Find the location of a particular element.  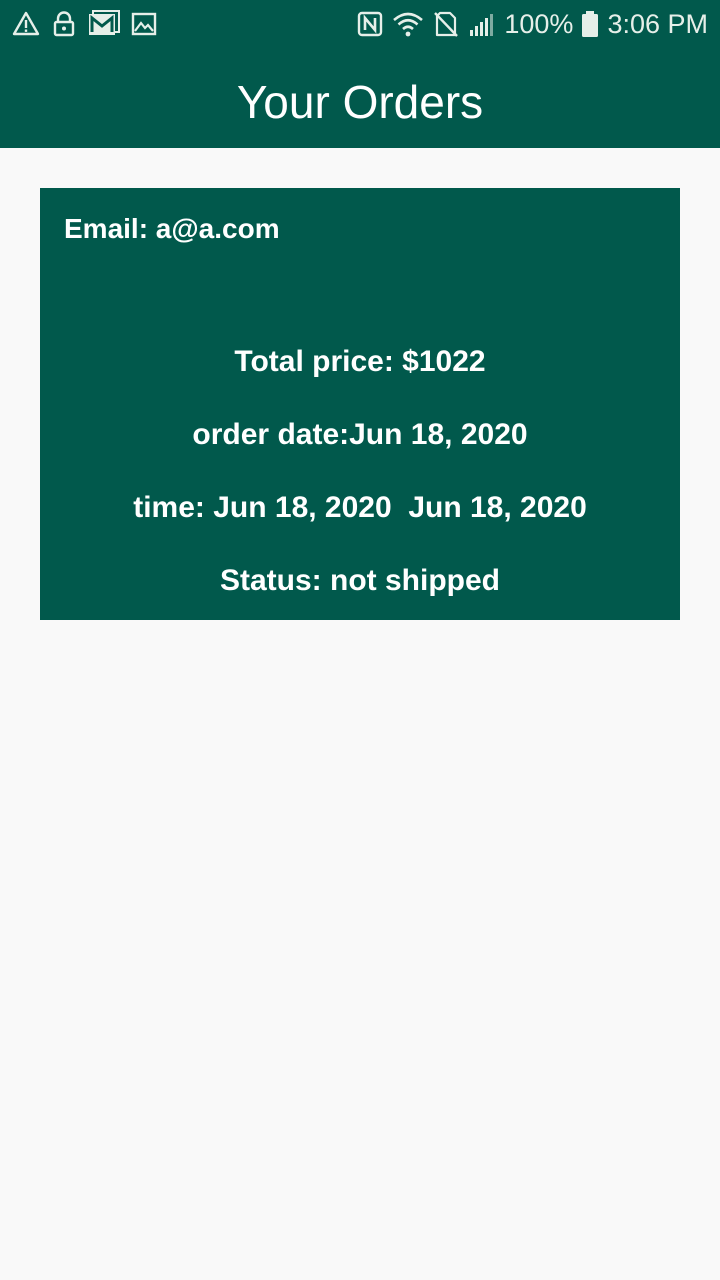

app-bar: Your Orders is located at coordinates (360, 98).